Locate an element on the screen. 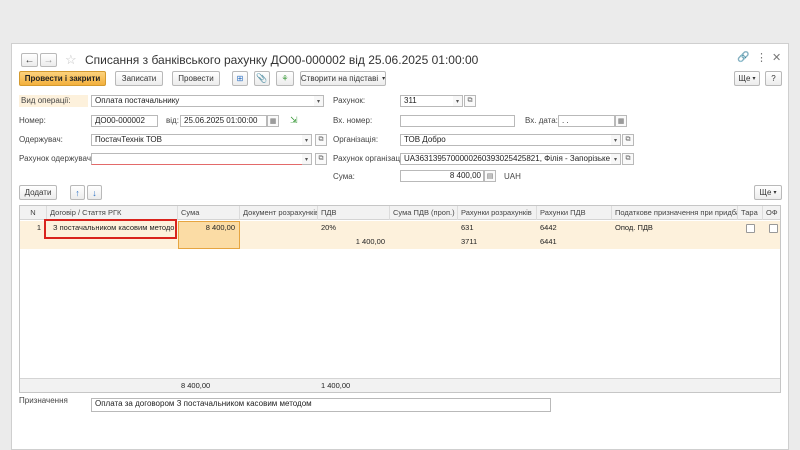 This screenshot has height=450, width=800. create-on-basis-button: Створити на підставі ▾ is located at coordinates (343, 78).